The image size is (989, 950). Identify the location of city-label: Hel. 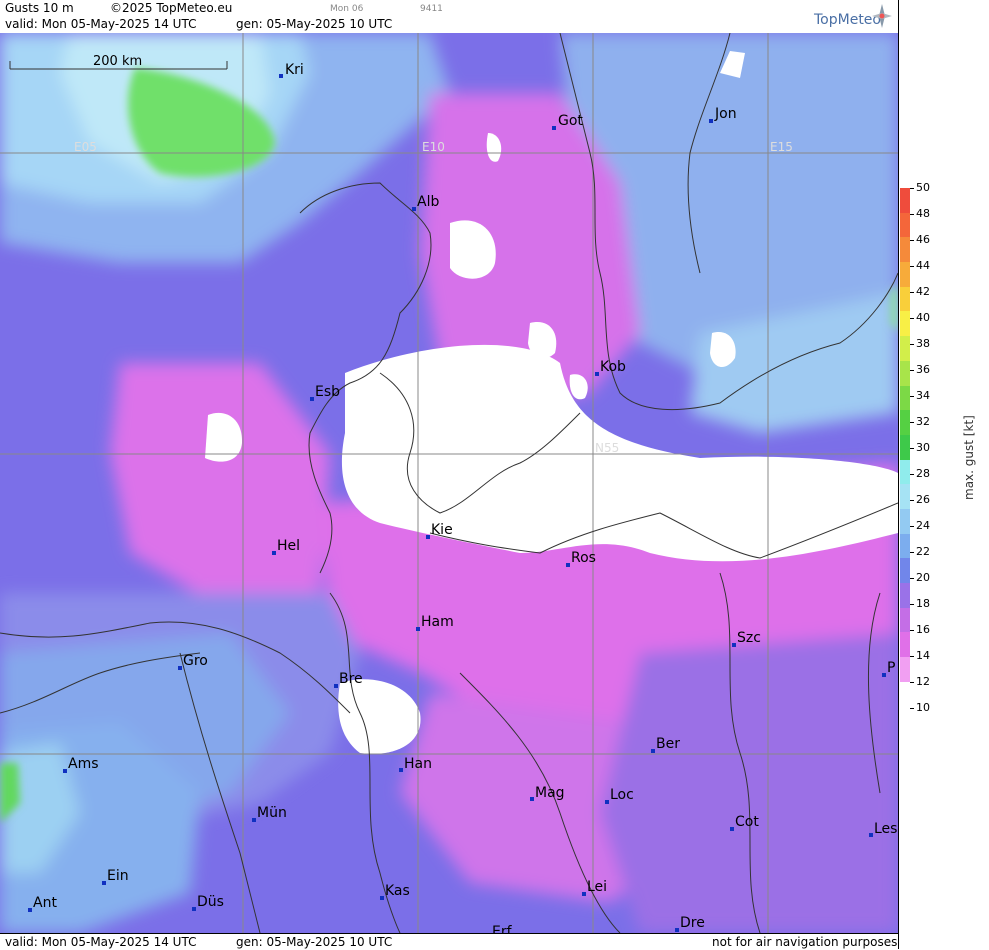
(288, 546).